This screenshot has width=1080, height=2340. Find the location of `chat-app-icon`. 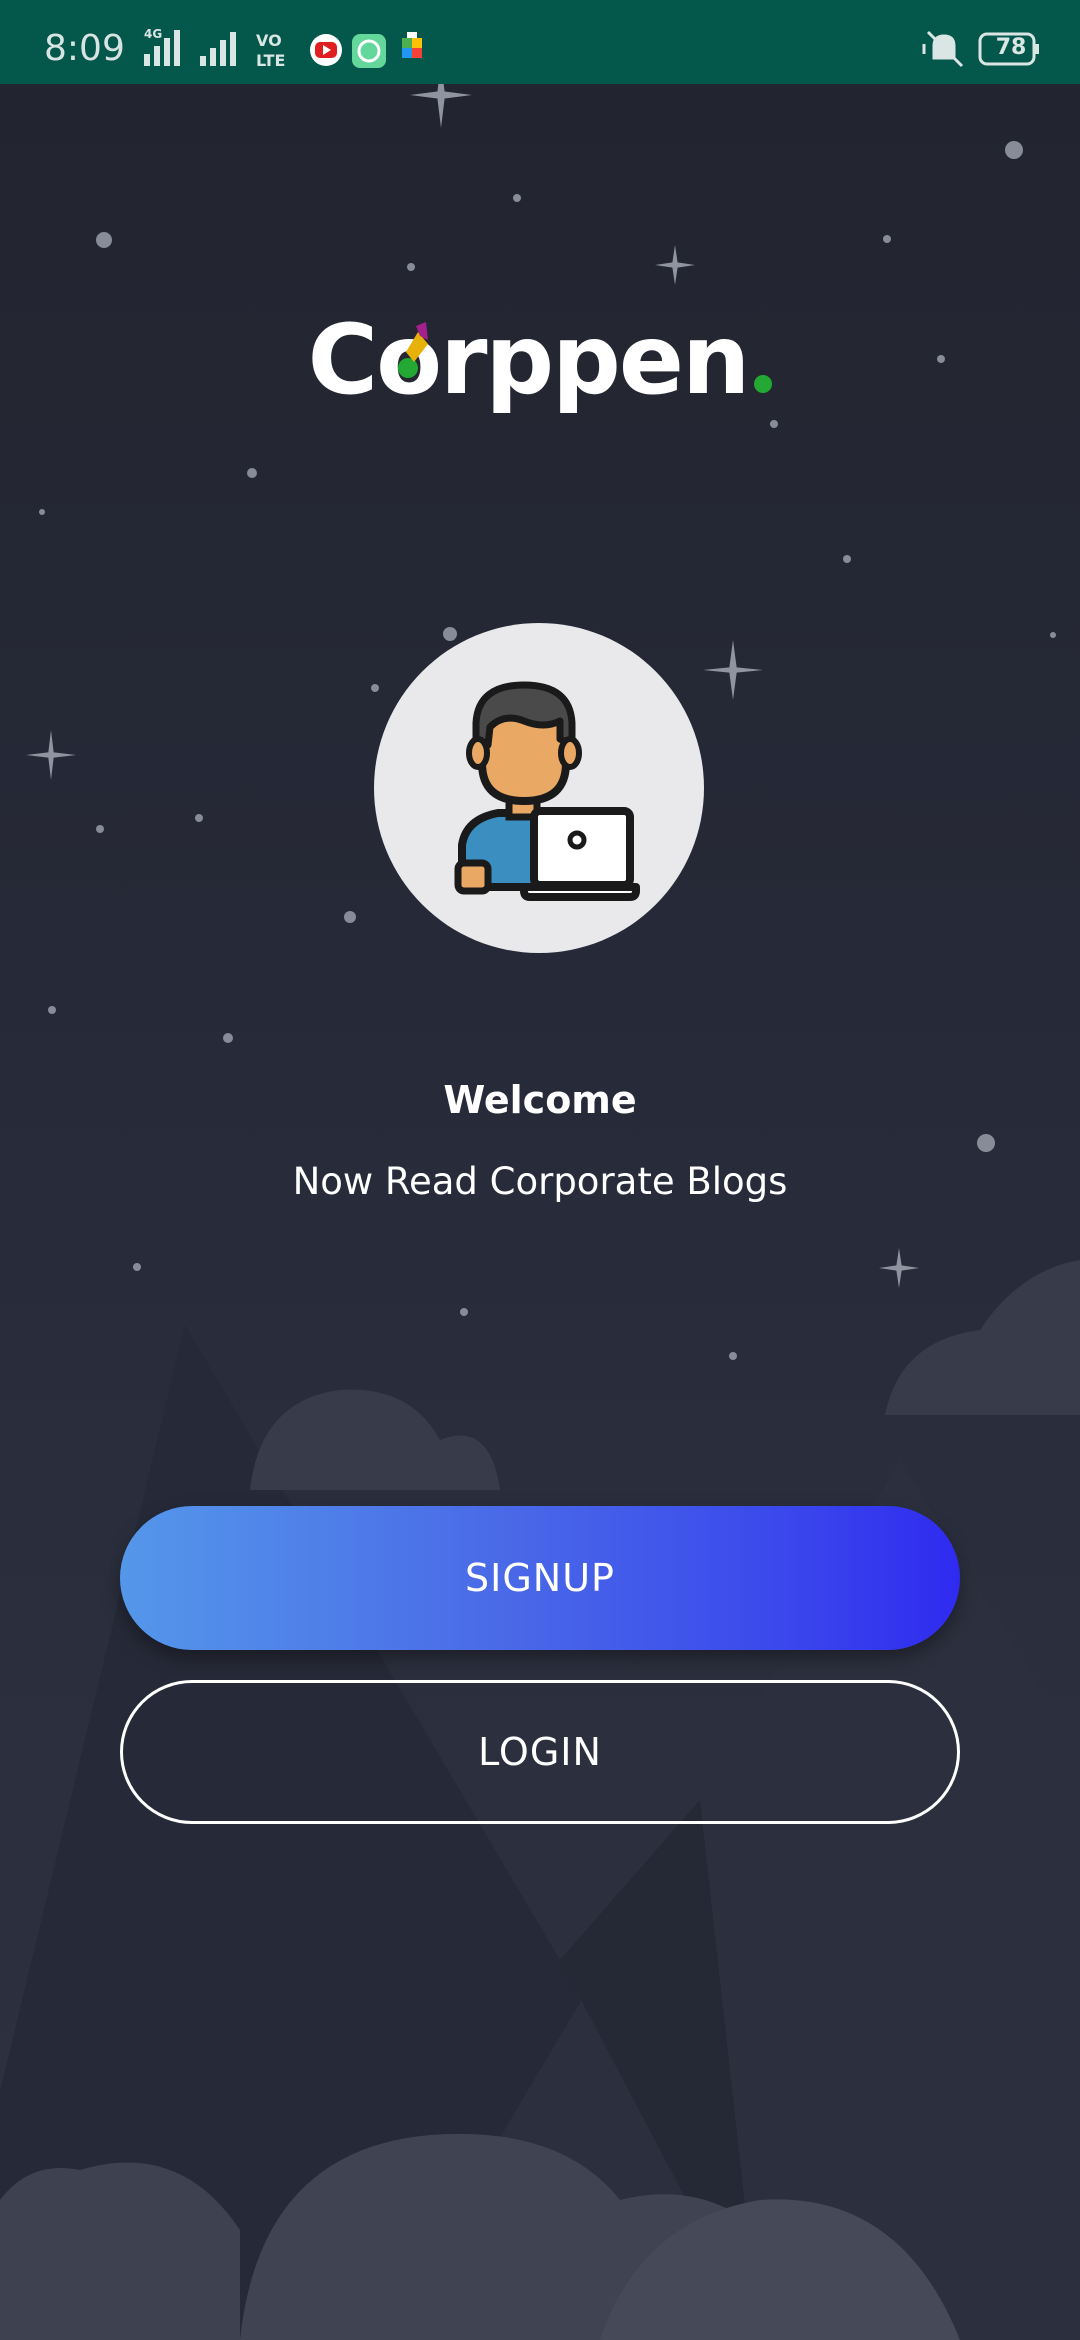

chat-app-icon is located at coordinates (369, 51).